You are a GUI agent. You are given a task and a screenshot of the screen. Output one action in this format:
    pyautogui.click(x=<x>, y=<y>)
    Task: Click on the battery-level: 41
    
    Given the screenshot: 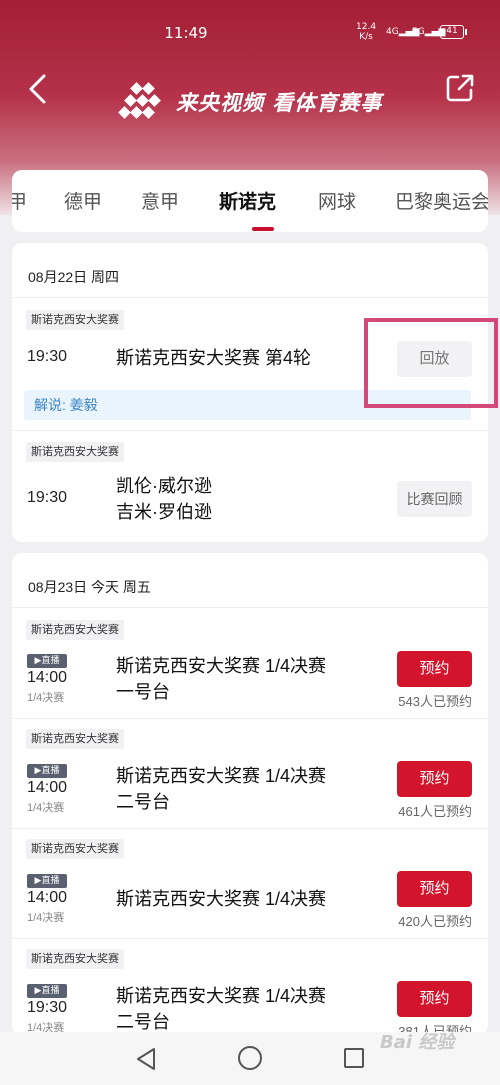 What is the action you would take?
    pyautogui.click(x=452, y=31)
    